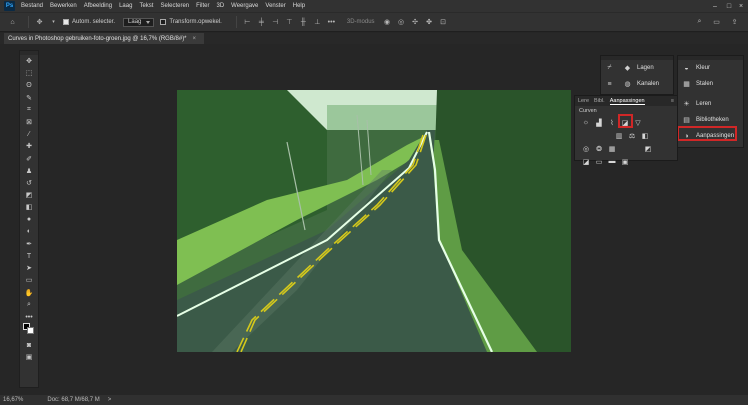 The height and width of the screenshot is (405, 748). What do you see at coordinates (741, 6) in the screenshot?
I see `close-window-icon: ×` at bounding box center [741, 6].